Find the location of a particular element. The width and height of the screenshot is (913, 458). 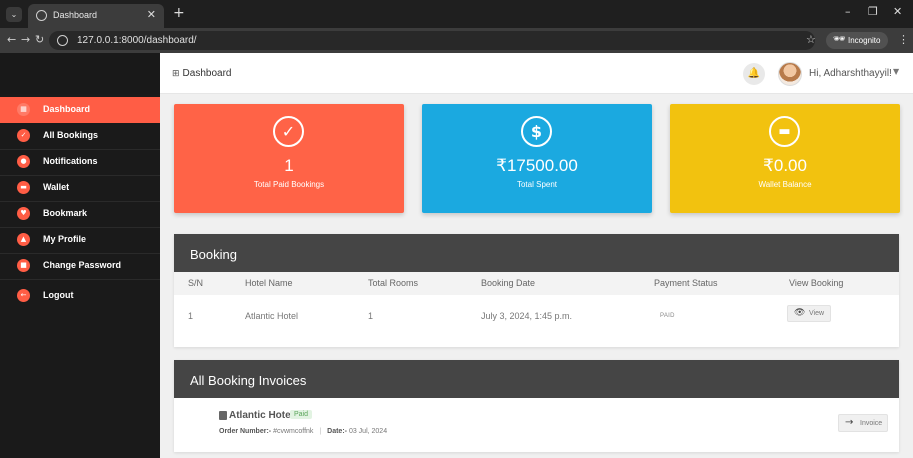

cell-sn: 1 is located at coordinates (191, 316).